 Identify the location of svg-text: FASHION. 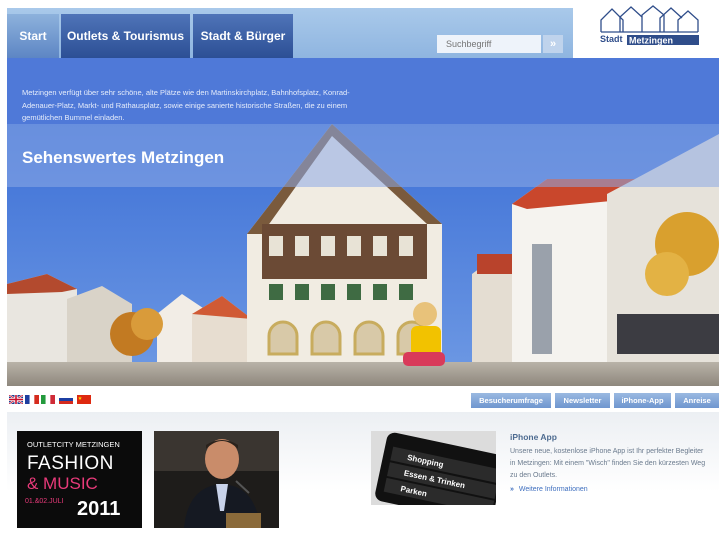
(70, 463).